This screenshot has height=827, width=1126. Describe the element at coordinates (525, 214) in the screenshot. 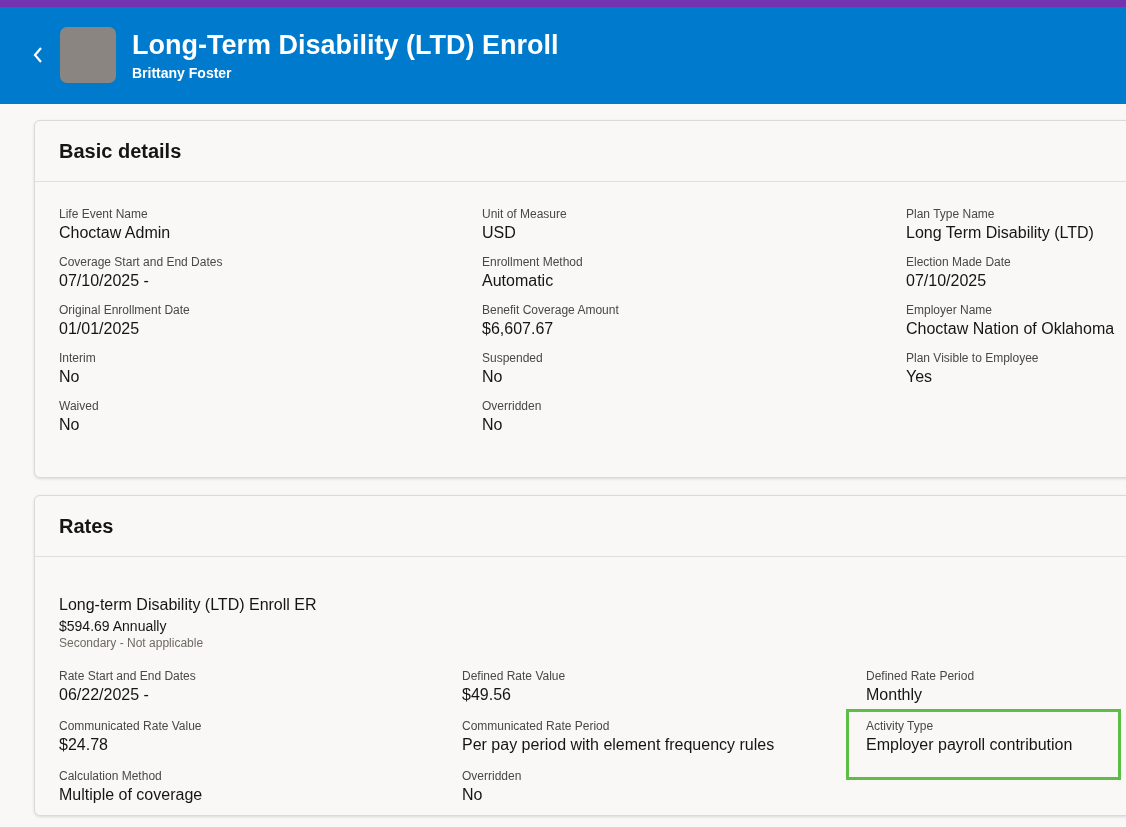

I see `field-label: Unit of Measure` at that location.